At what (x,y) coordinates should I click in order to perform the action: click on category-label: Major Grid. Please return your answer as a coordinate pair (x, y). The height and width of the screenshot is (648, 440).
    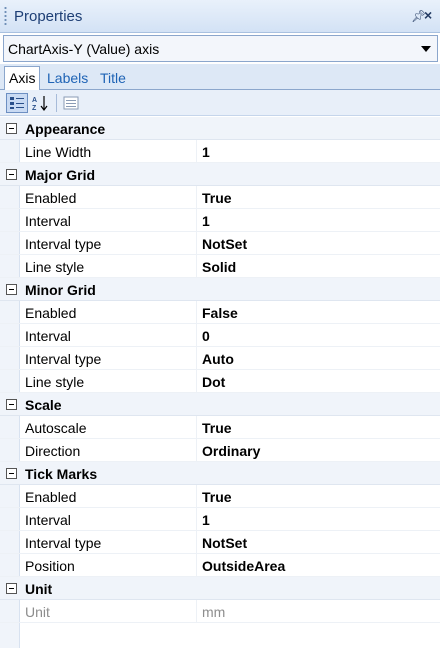
    Looking at the image, I should click on (60, 175).